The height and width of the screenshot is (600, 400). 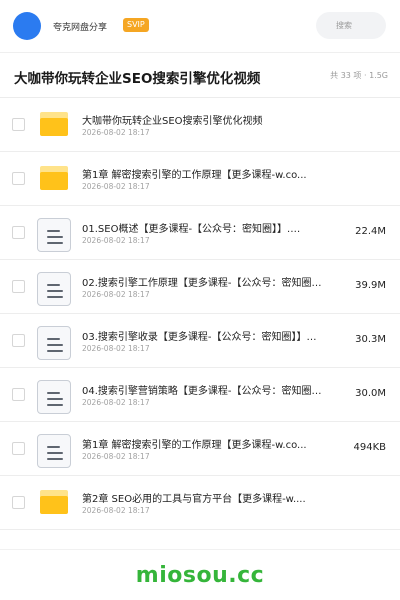 I want to click on top-bar: 夸克网盘分享 SVIP 搜索, so click(x=200, y=26).